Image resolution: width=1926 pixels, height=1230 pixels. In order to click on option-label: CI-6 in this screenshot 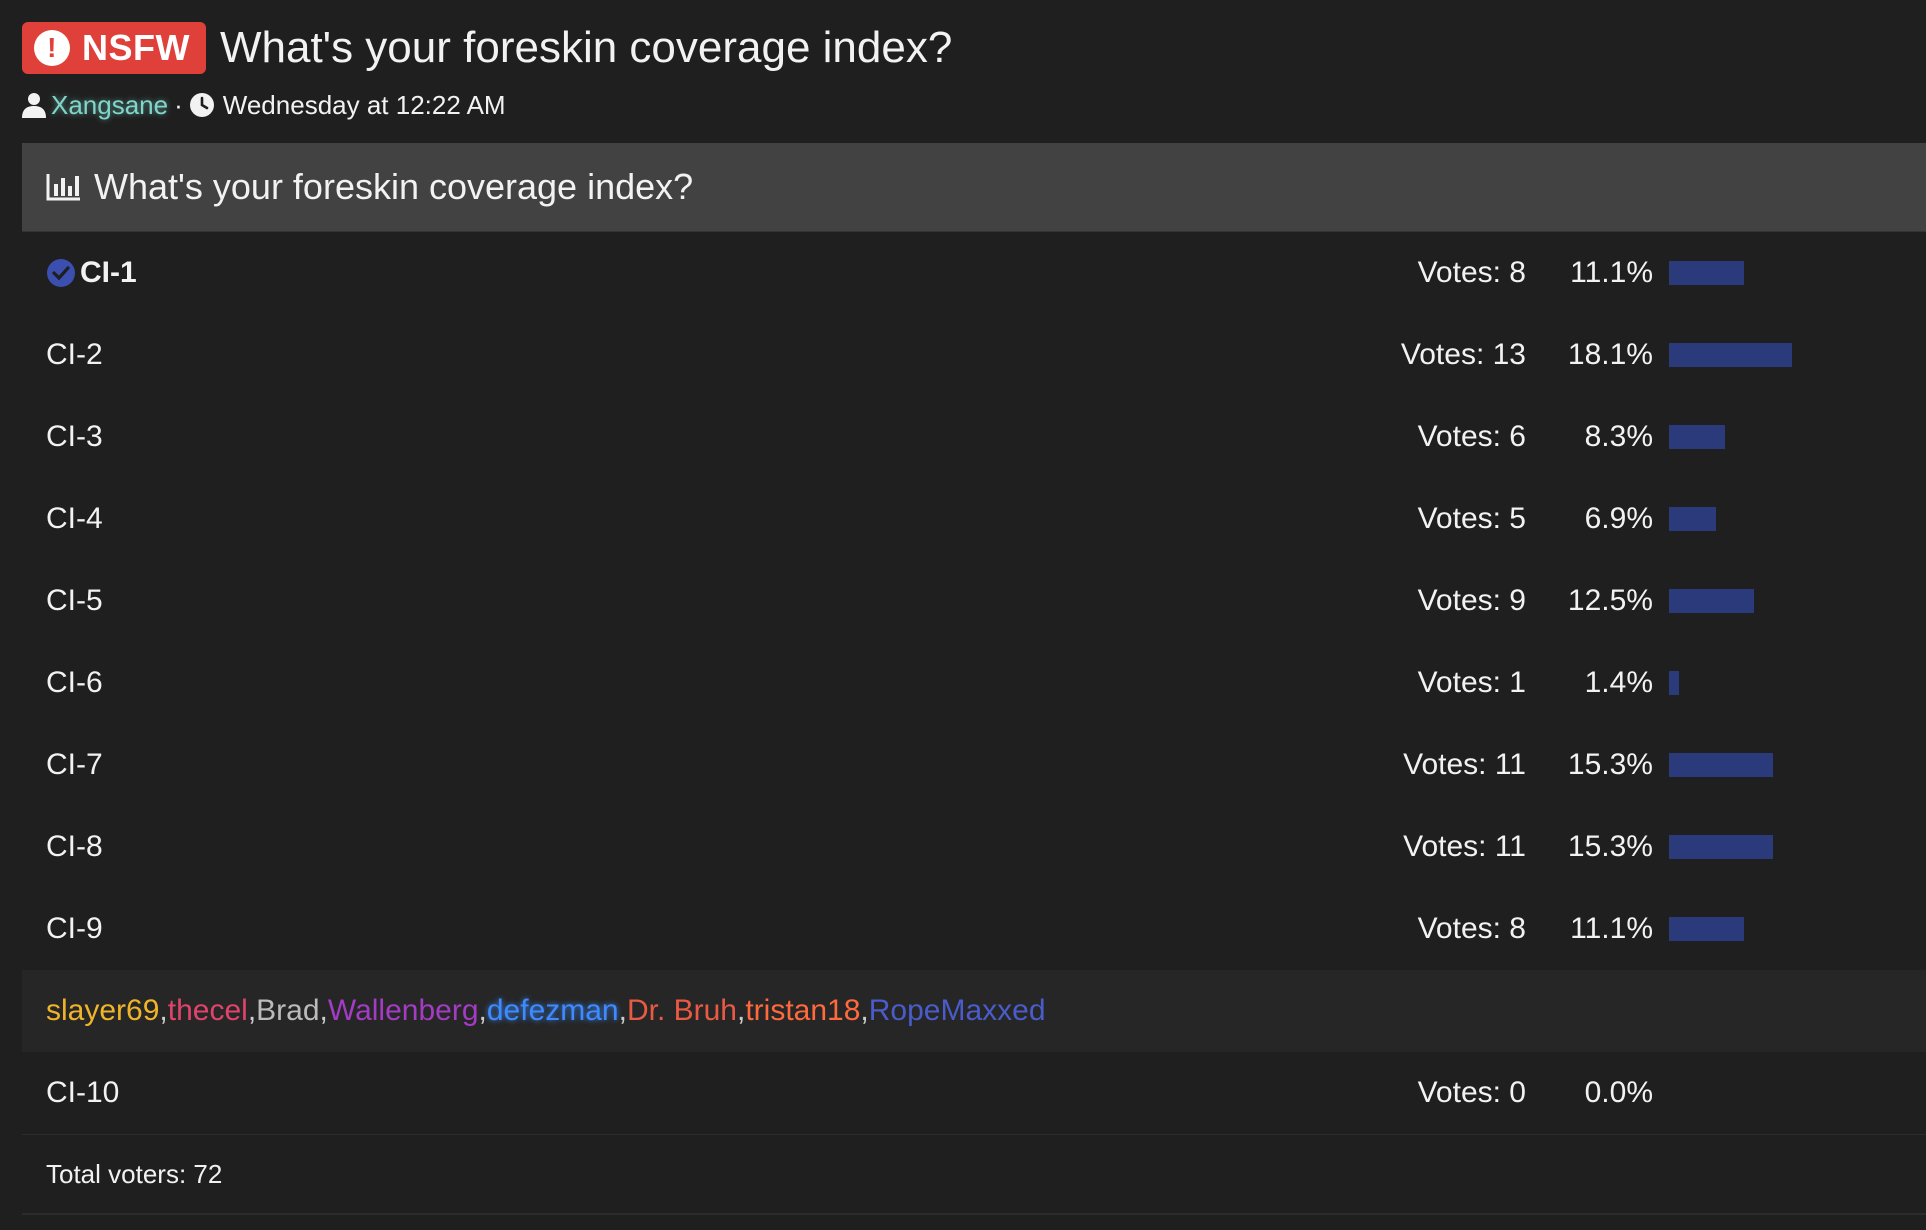, I will do `click(74, 683)`.